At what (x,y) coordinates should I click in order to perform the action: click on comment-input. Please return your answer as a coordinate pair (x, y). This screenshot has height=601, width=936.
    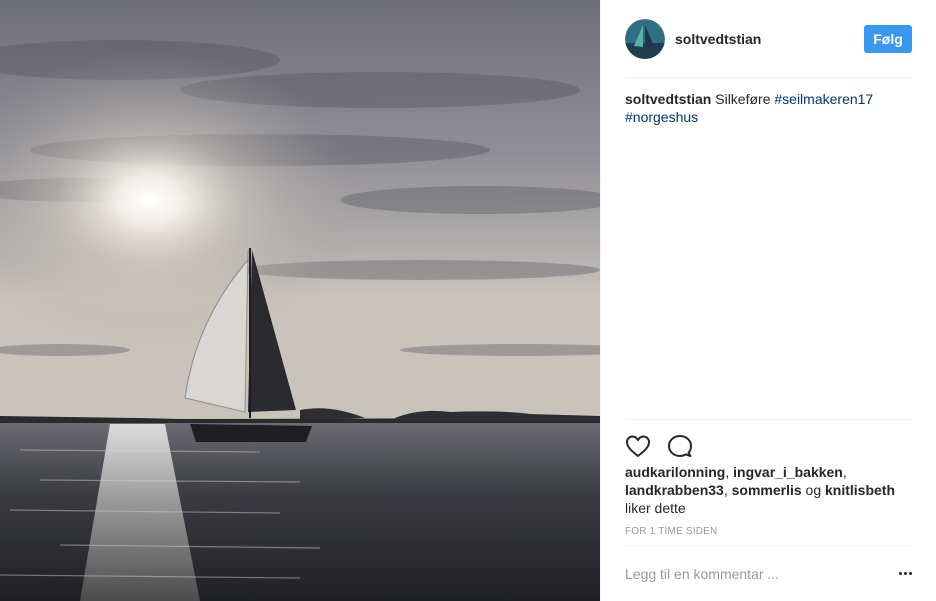
    Looking at the image, I should click on (756, 573).